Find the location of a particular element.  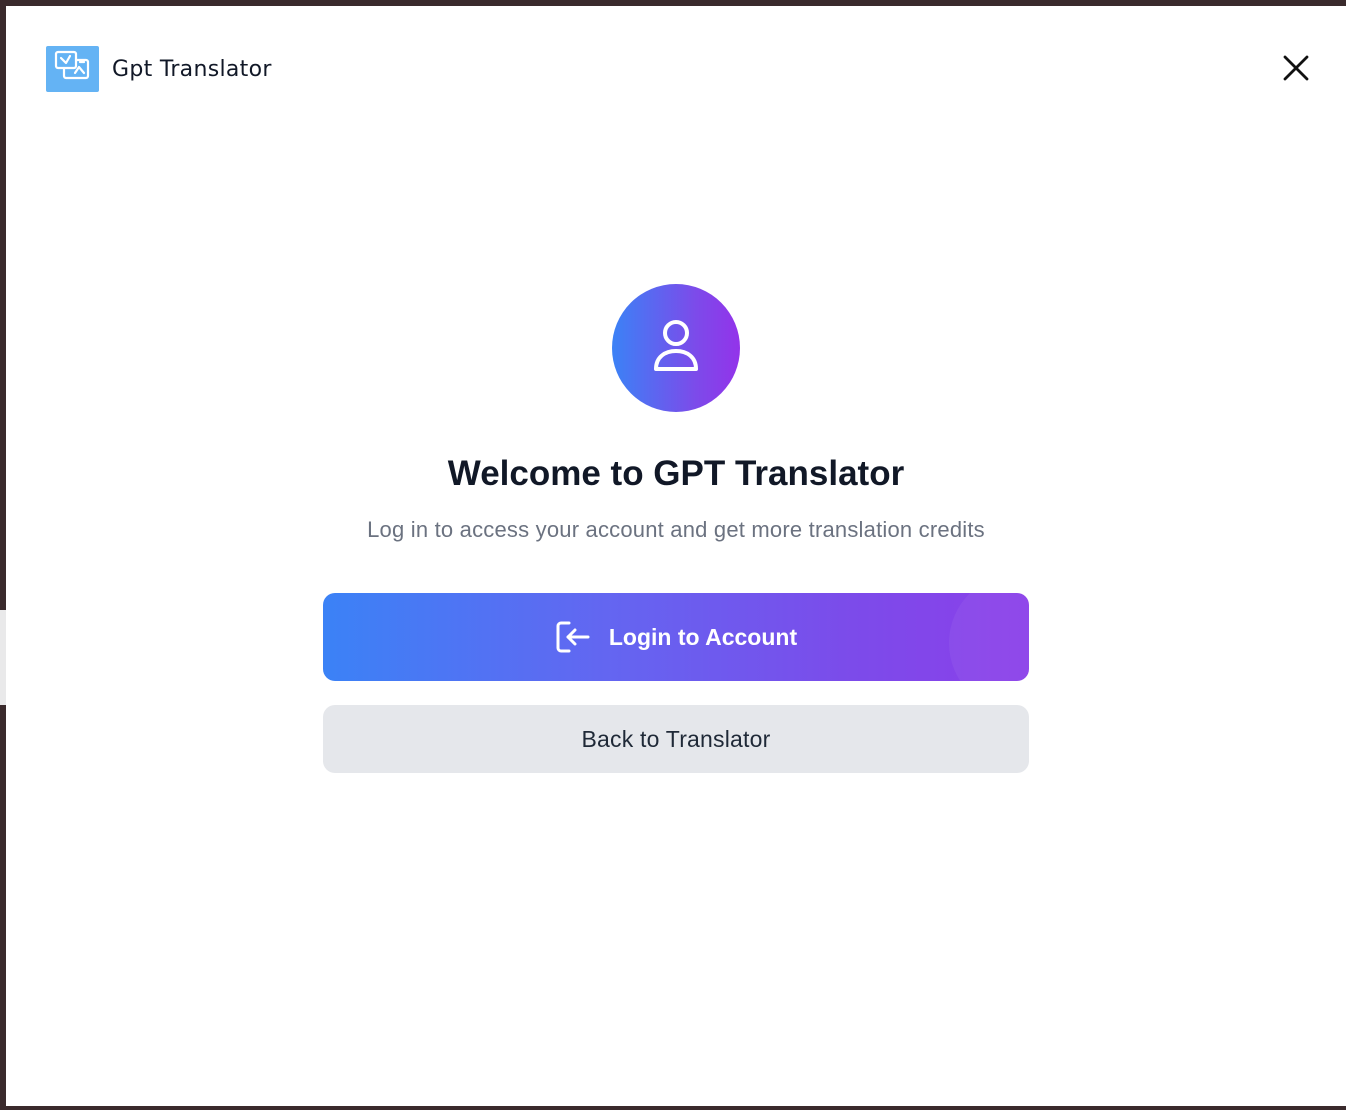

back-button-label: Back to Translator is located at coordinates (676, 738).